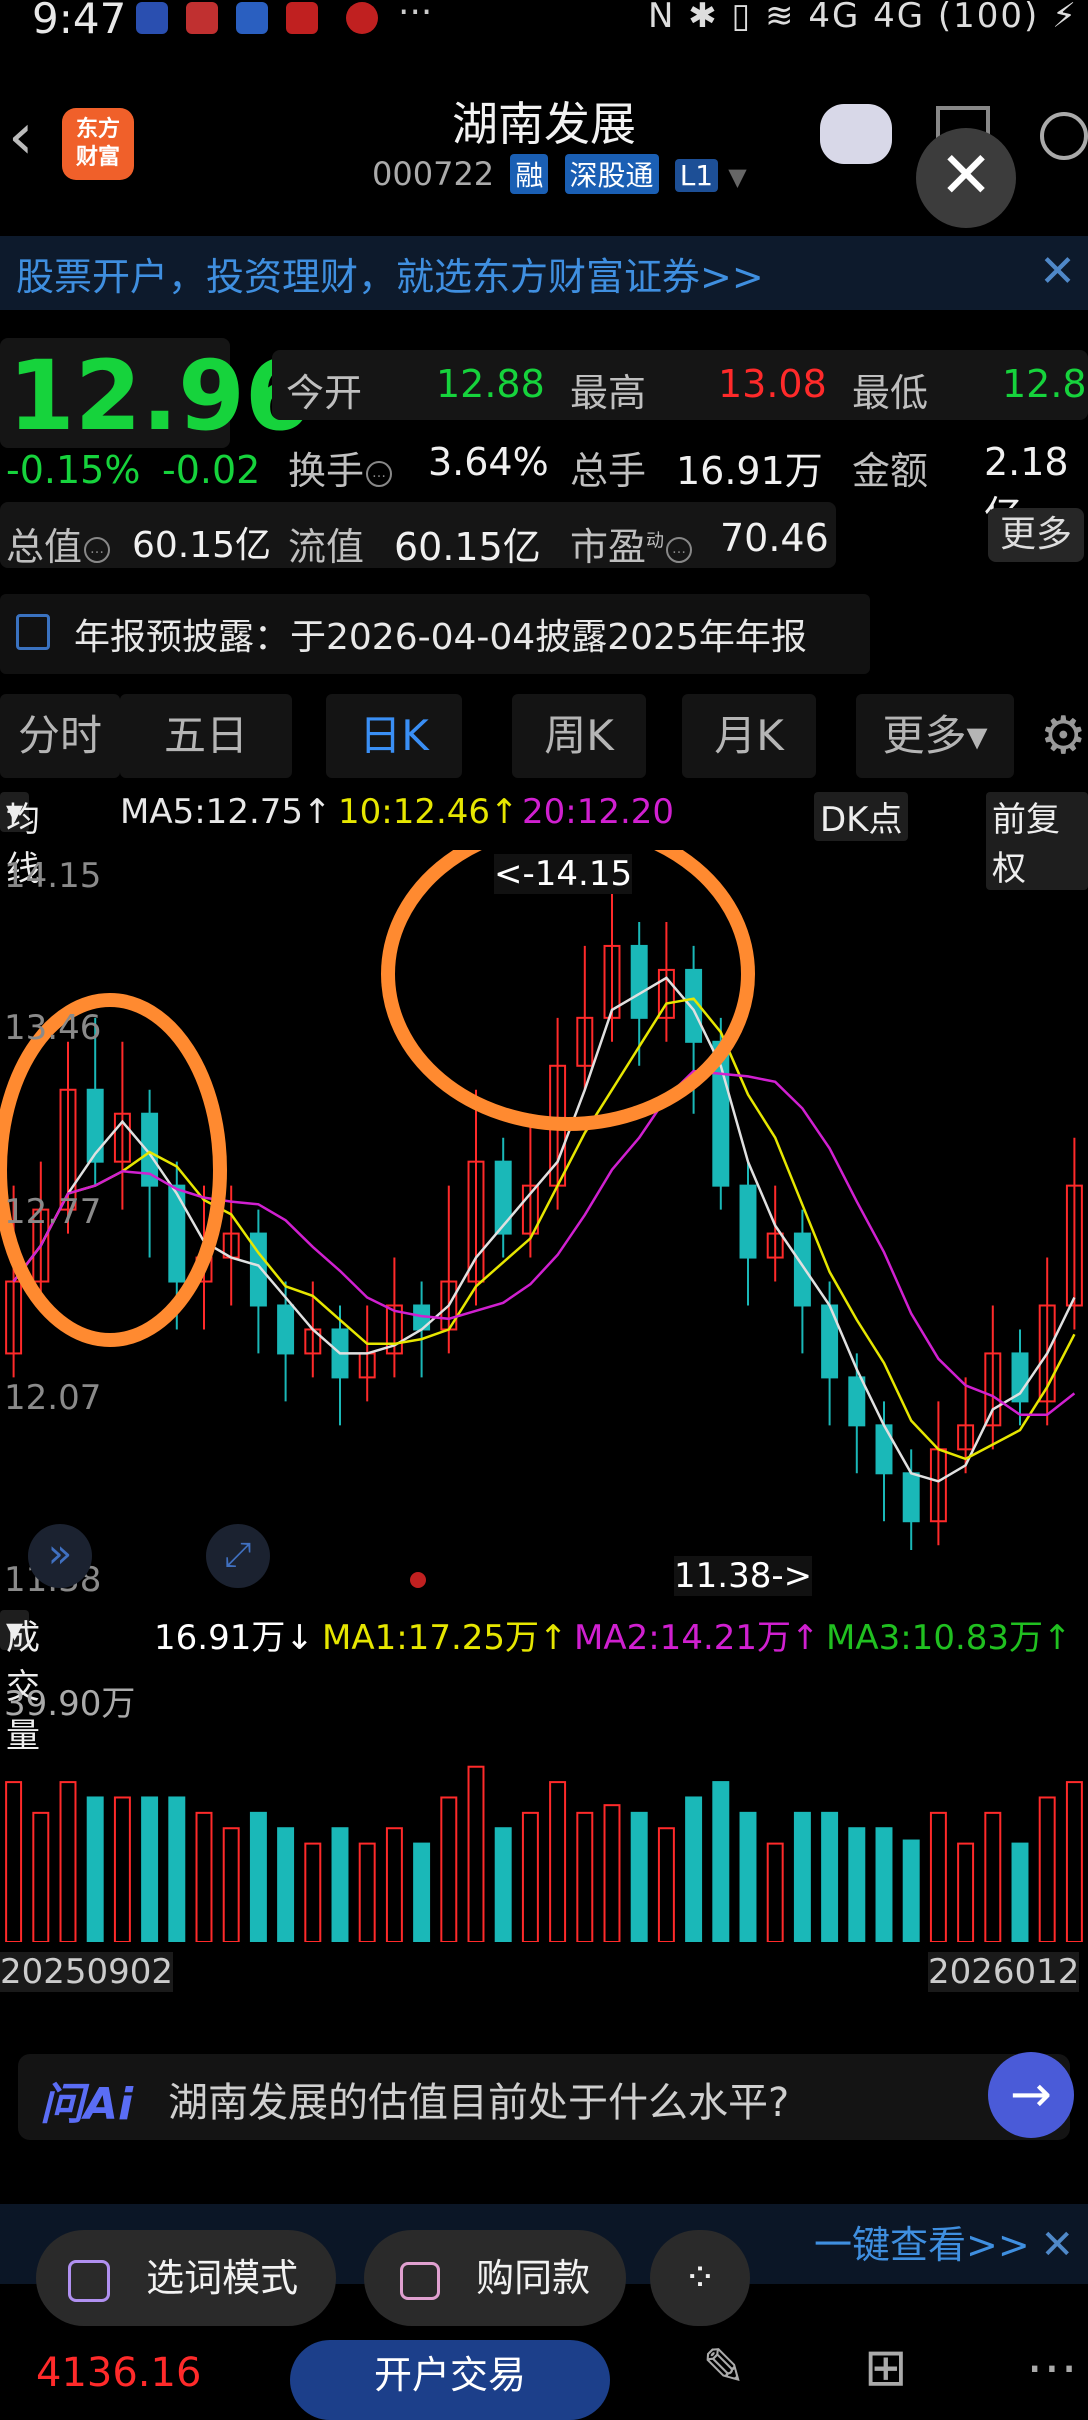  What do you see at coordinates (226, 812) in the screenshot?
I see `ma5-label: MA5:12.75↑` at bounding box center [226, 812].